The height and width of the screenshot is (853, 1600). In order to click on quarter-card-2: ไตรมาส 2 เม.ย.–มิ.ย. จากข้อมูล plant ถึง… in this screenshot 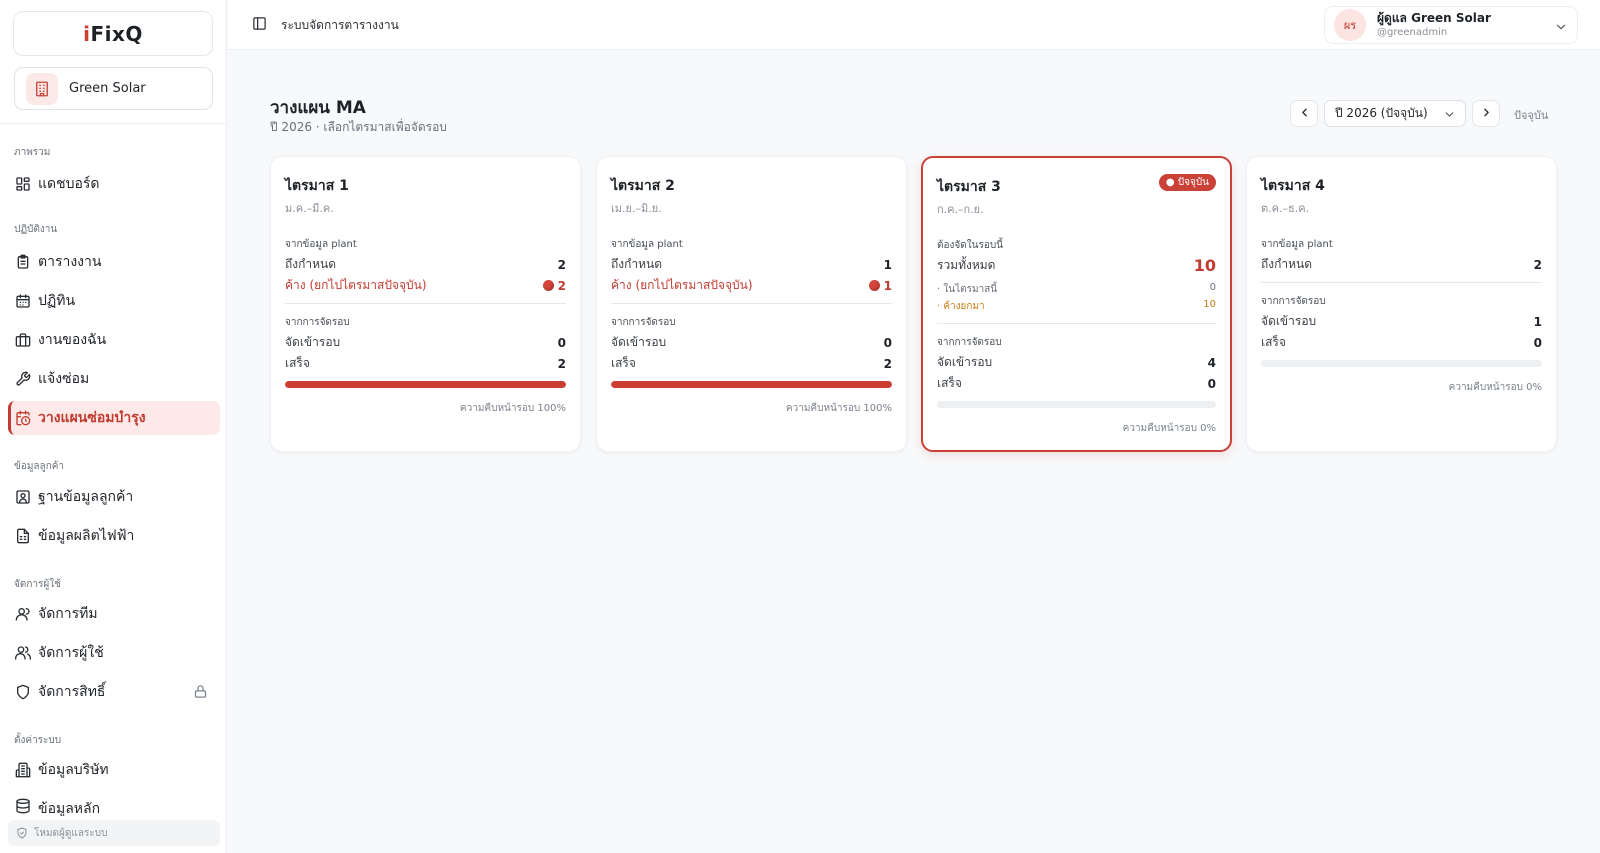, I will do `click(751, 304)`.